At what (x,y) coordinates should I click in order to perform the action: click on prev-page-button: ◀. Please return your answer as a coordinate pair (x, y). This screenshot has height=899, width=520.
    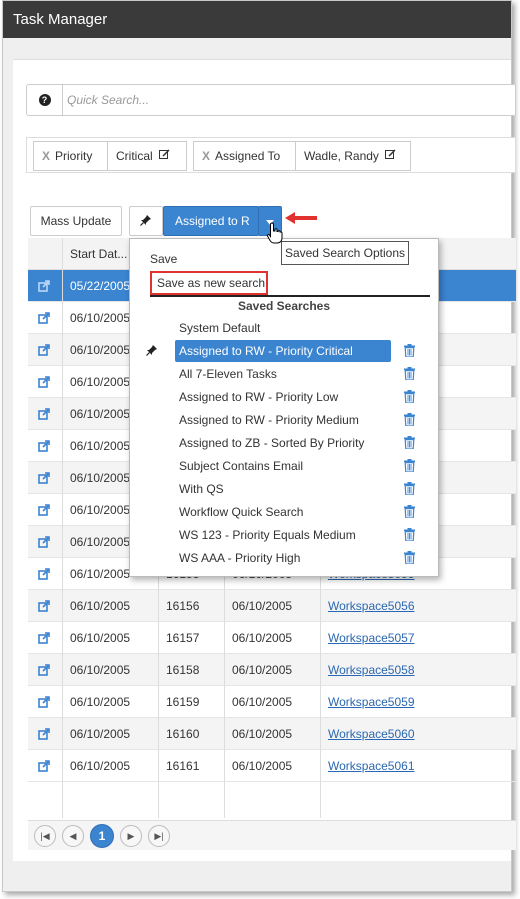
    Looking at the image, I should click on (73, 836).